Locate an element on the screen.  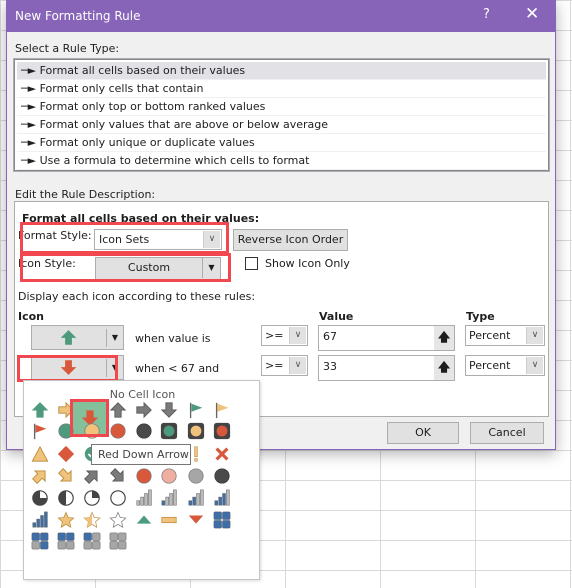
triangle-icon is located at coordinates (40, 454).